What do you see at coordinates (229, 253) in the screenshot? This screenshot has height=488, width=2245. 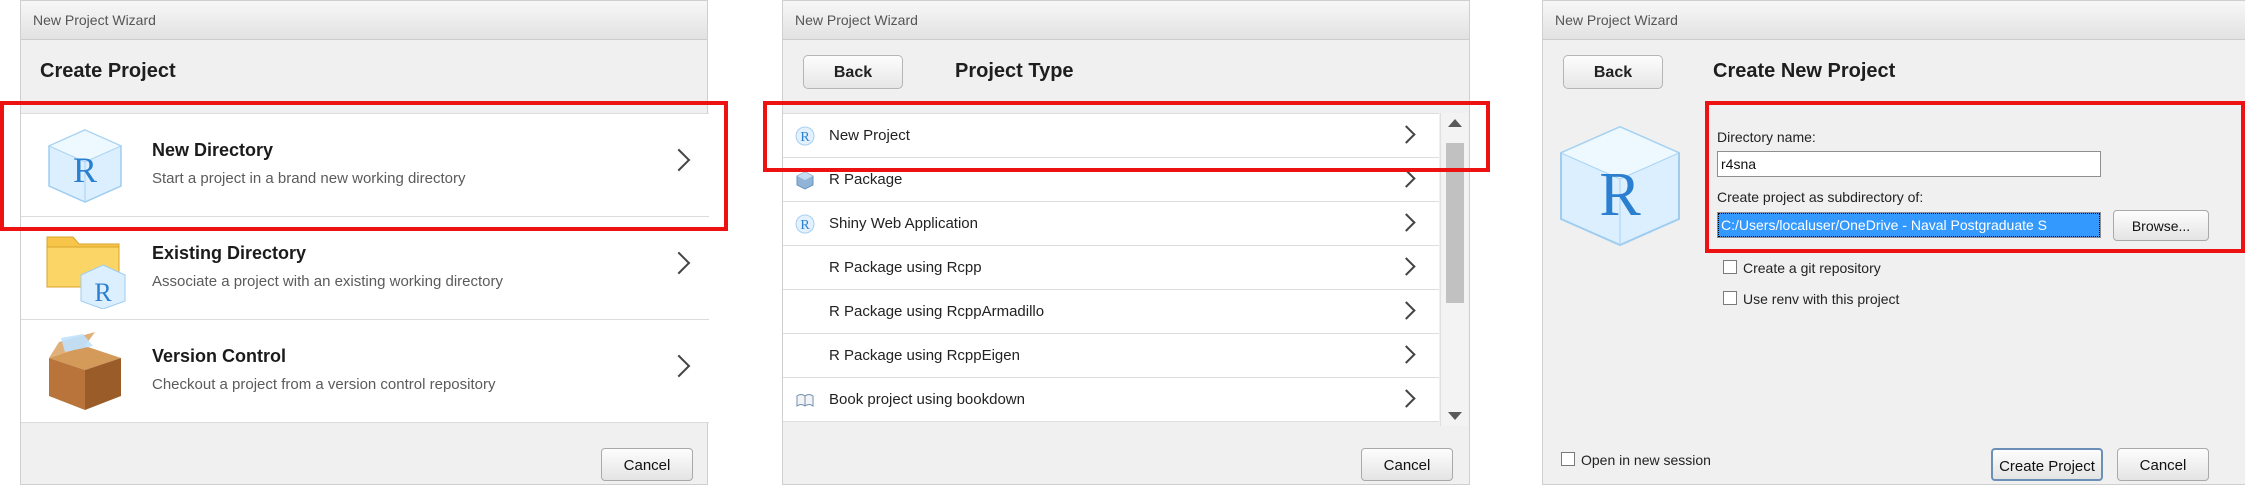 I see `option-title: Existing Directory` at bounding box center [229, 253].